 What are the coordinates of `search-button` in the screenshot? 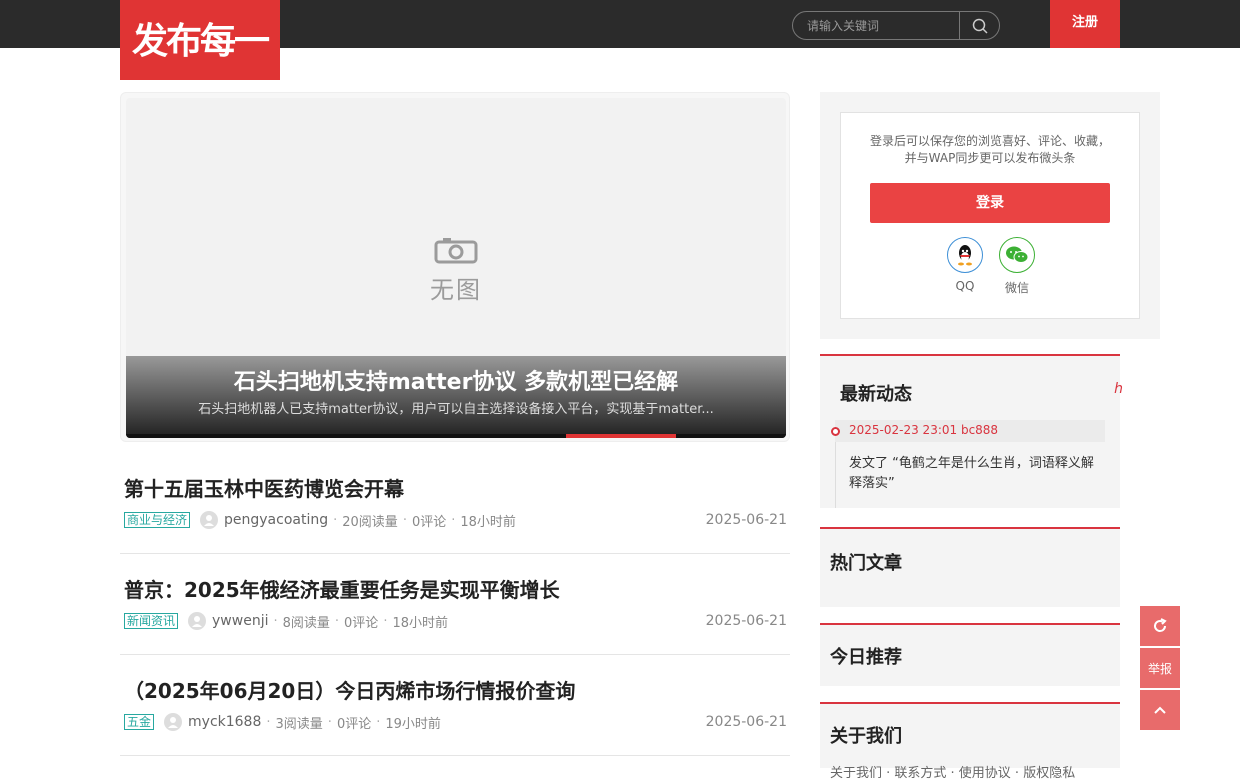 It's located at (980, 25).